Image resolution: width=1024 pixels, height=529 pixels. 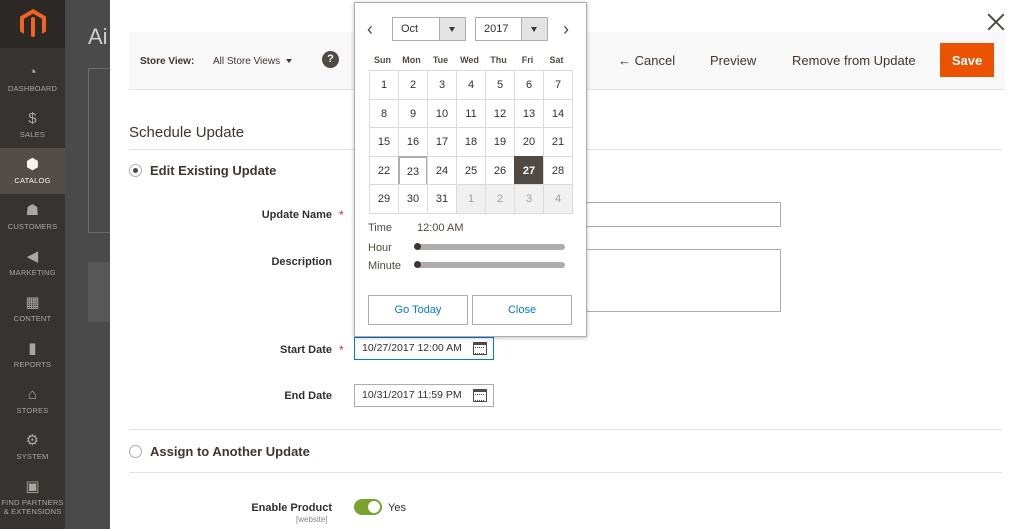 I want to click on help-icon: ?, so click(x=330, y=59).